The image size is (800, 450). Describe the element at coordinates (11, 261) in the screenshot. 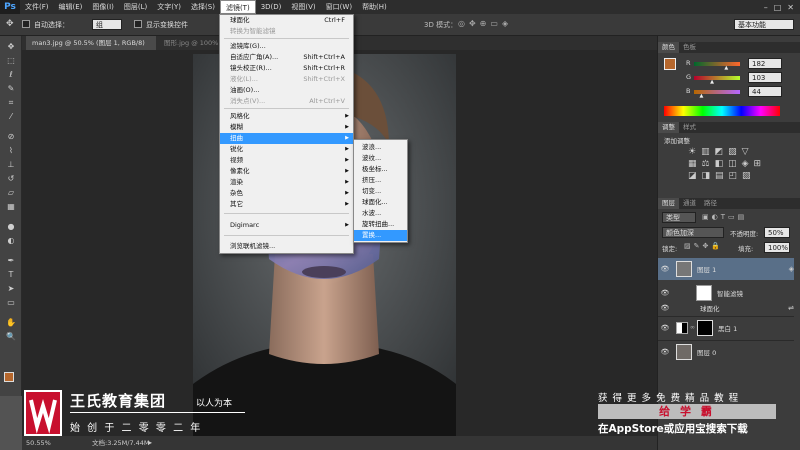

I see `pen-tool-icon: ✒` at that location.